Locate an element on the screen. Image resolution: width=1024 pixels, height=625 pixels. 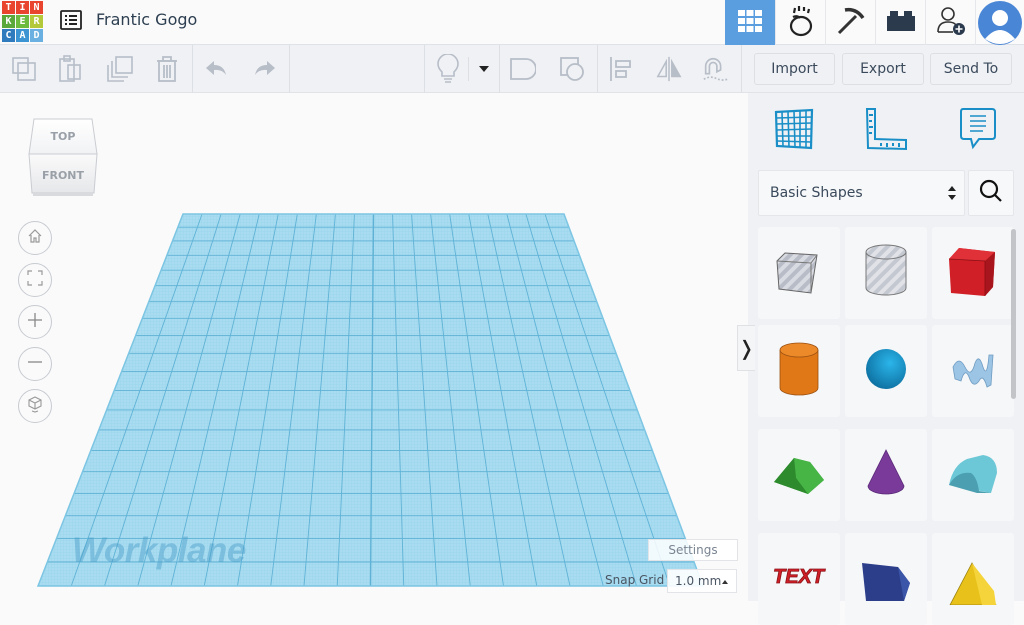
hand-icon is located at coordinates (801, 23).